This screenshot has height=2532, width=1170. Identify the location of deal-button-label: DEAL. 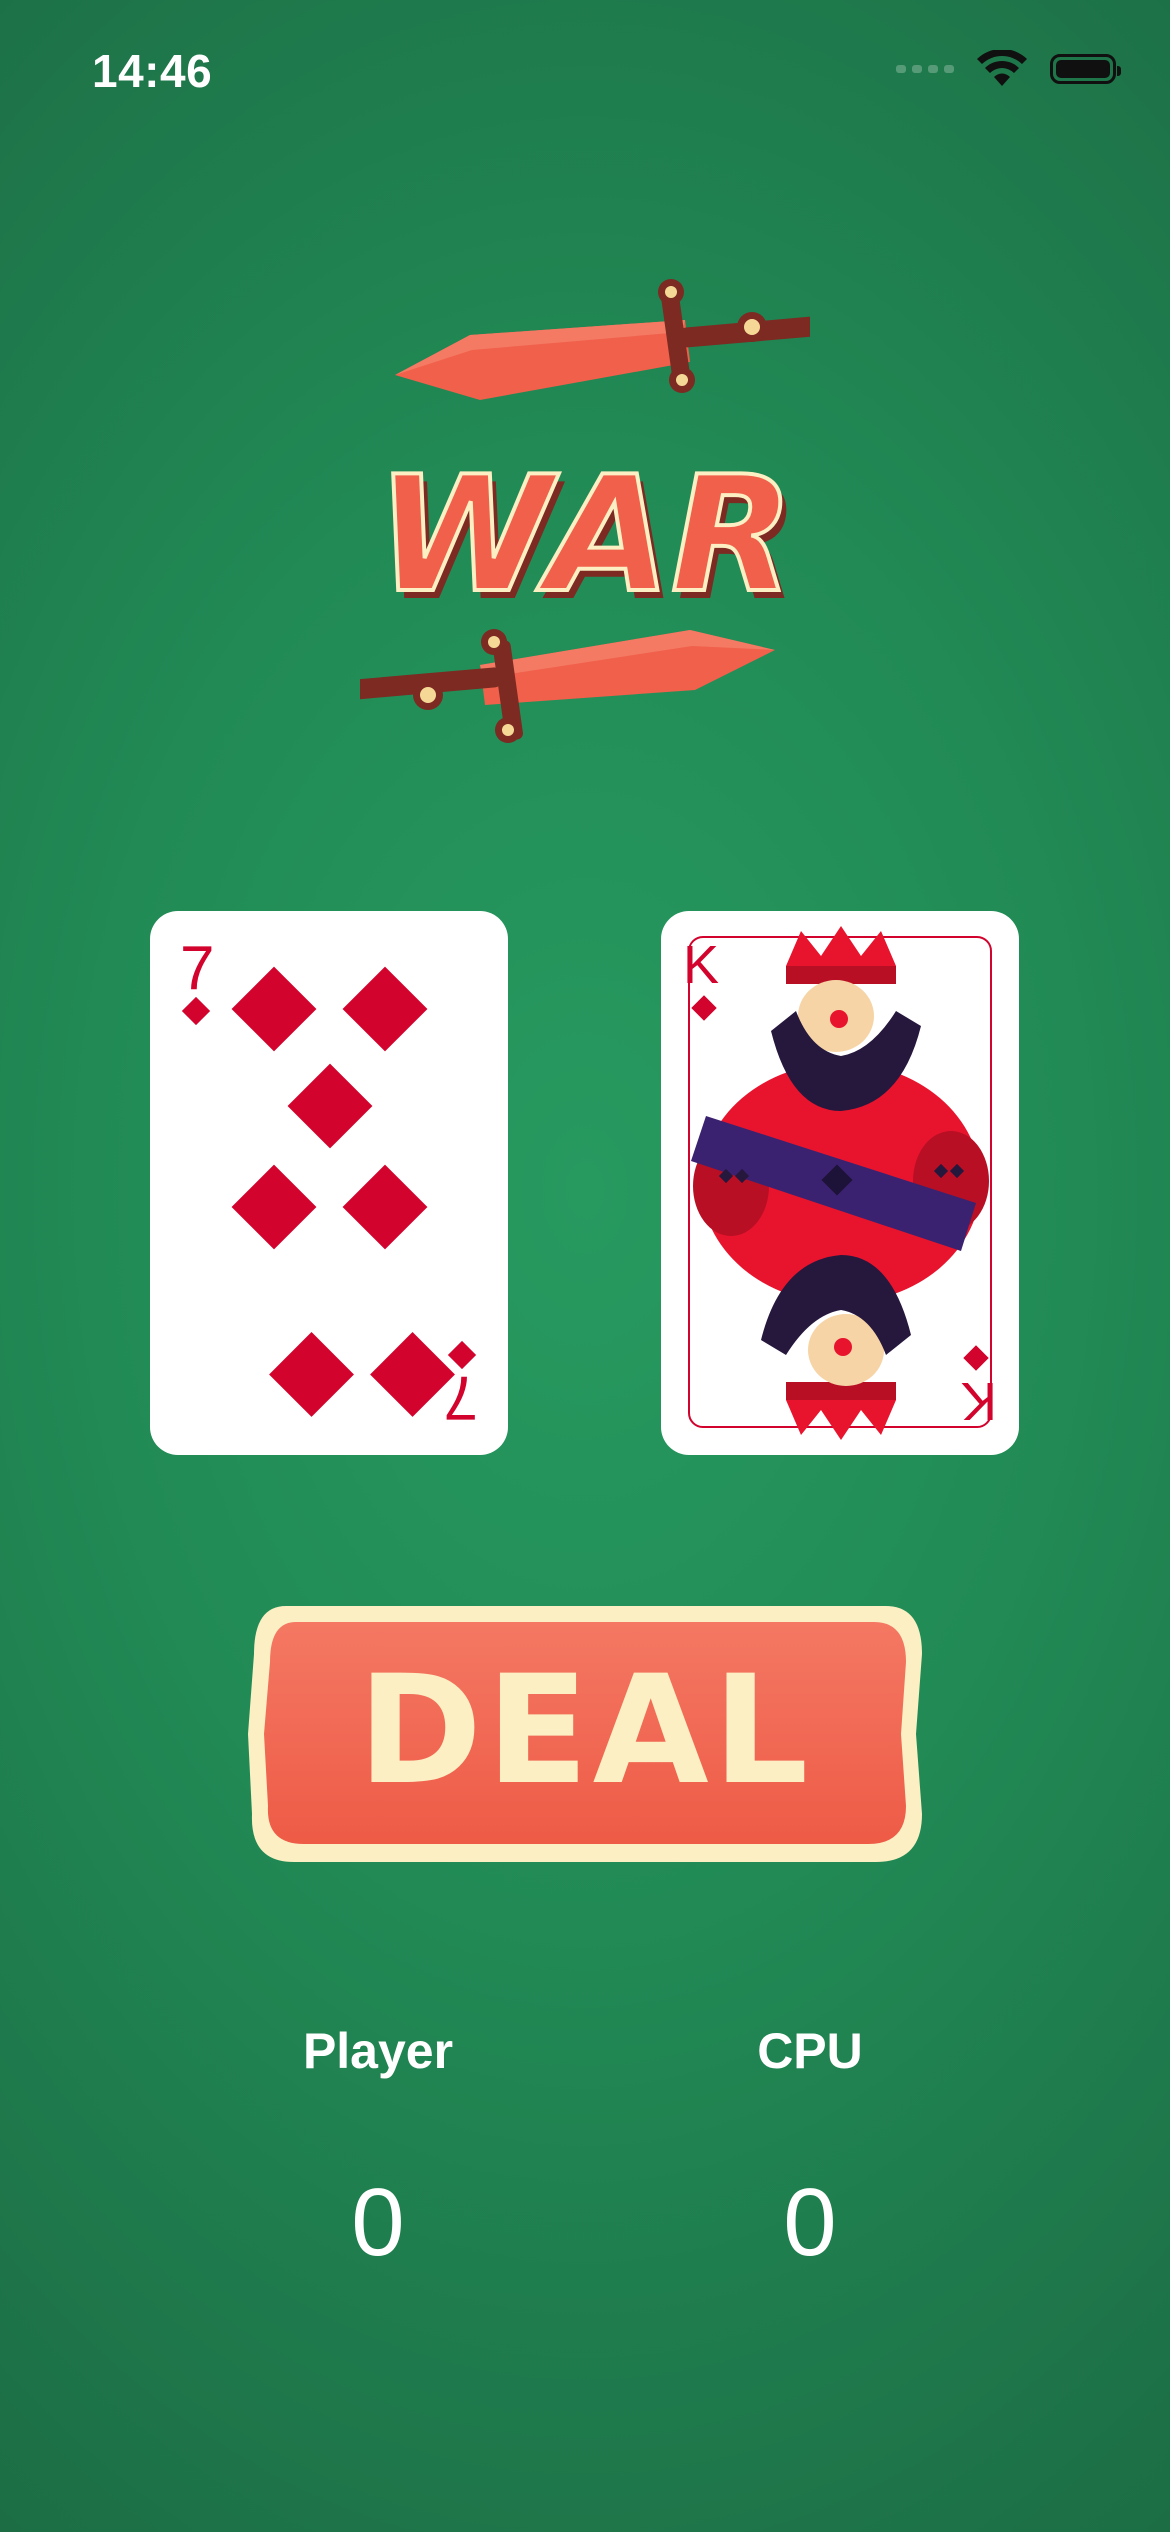
(585, 1731).